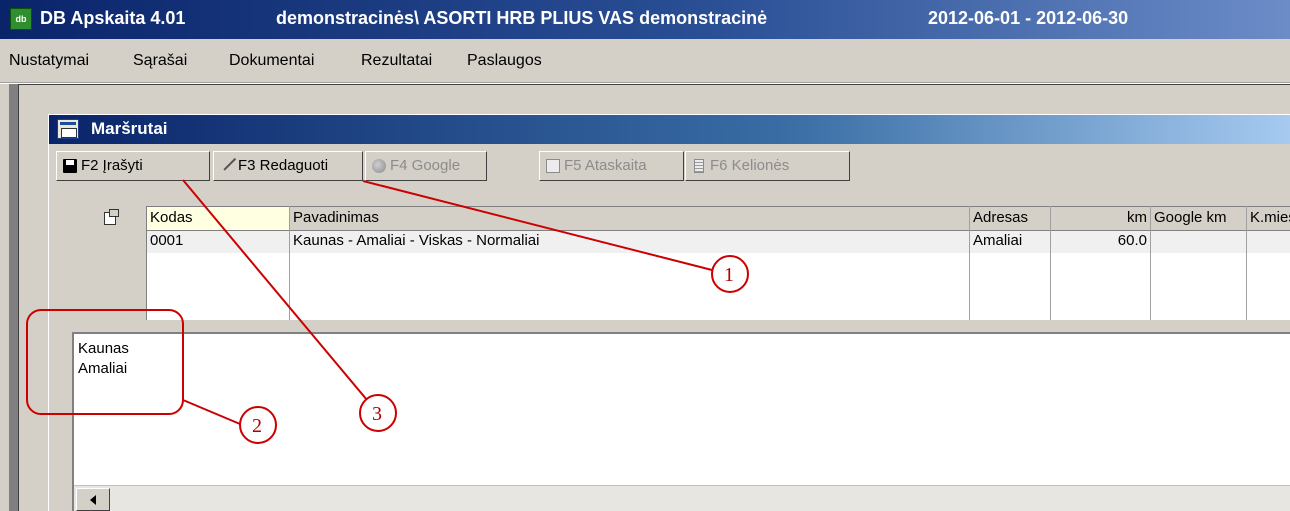  I want to click on google-button-label: F4 Google, so click(425, 165).